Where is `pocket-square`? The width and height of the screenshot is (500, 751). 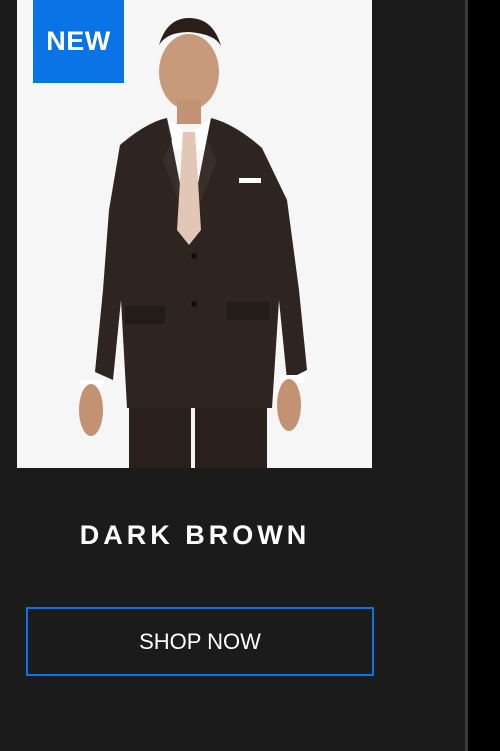 pocket-square is located at coordinates (250, 180).